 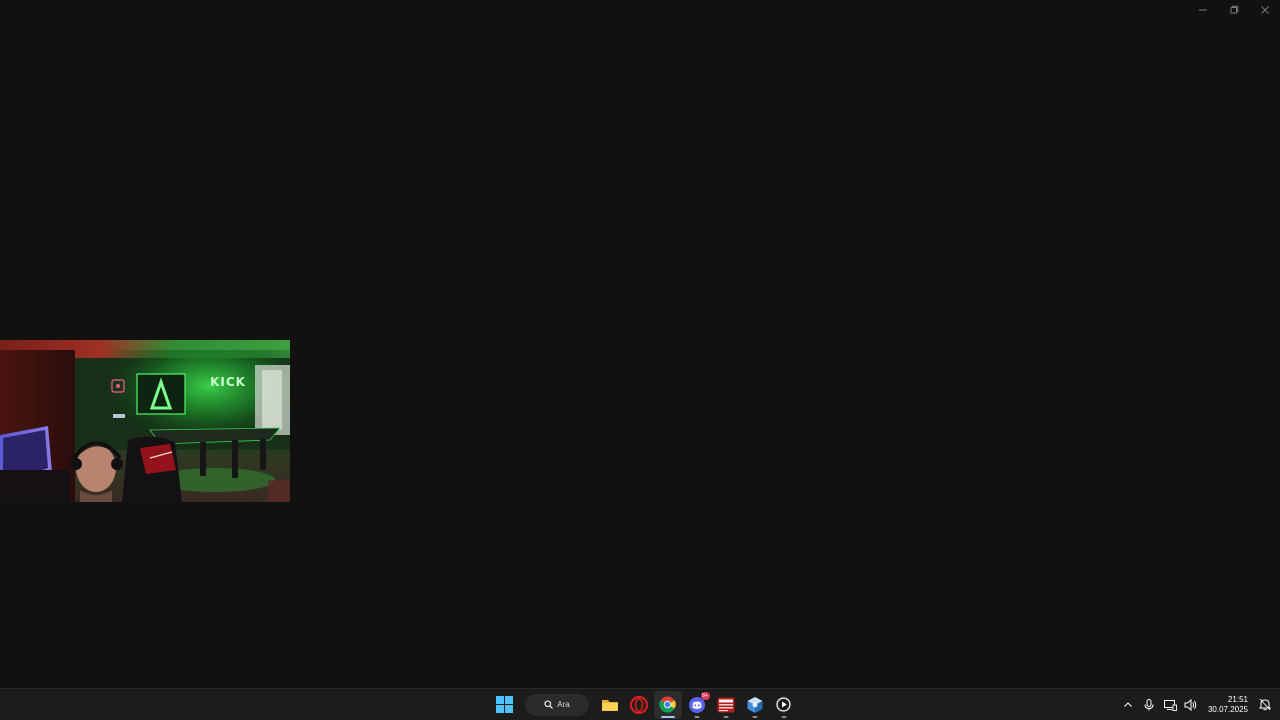 I want to click on taskbar-apps: Ara 9+, so click(x=644, y=704).